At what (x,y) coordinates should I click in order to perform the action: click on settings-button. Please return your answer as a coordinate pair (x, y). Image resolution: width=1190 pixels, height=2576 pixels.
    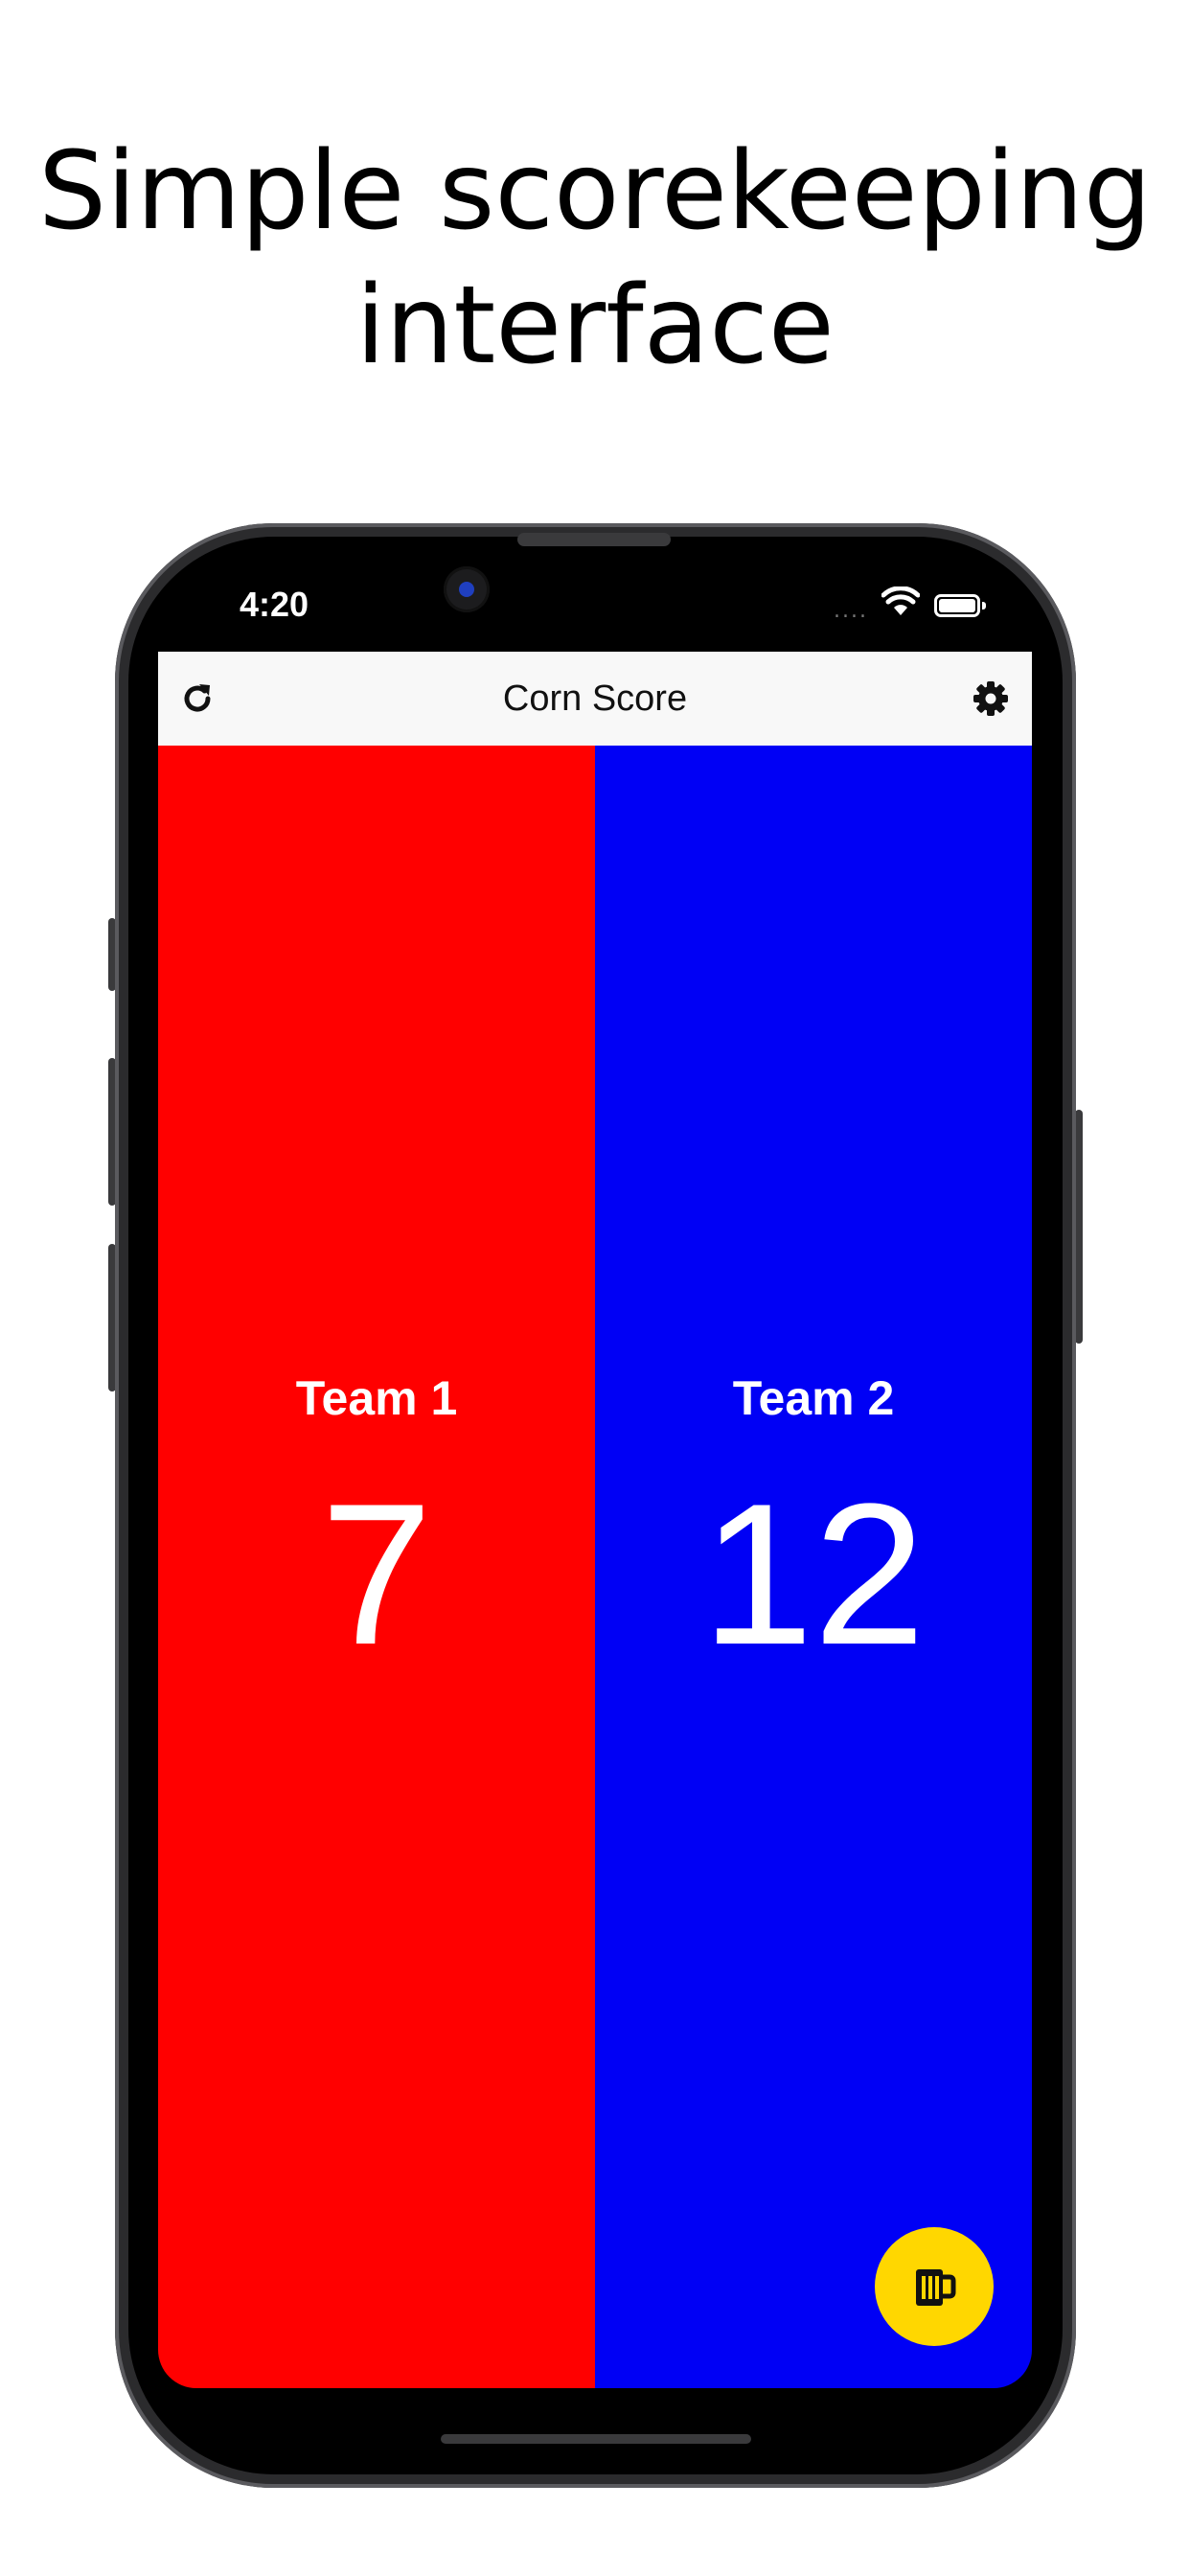
    Looking at the image, I should click on (991, 699).